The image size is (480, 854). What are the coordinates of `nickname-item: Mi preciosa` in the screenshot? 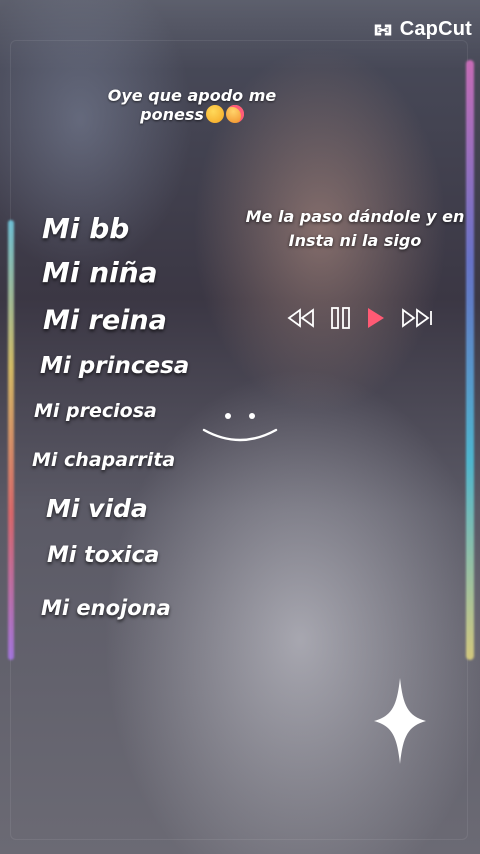 It's located at (95, 411).